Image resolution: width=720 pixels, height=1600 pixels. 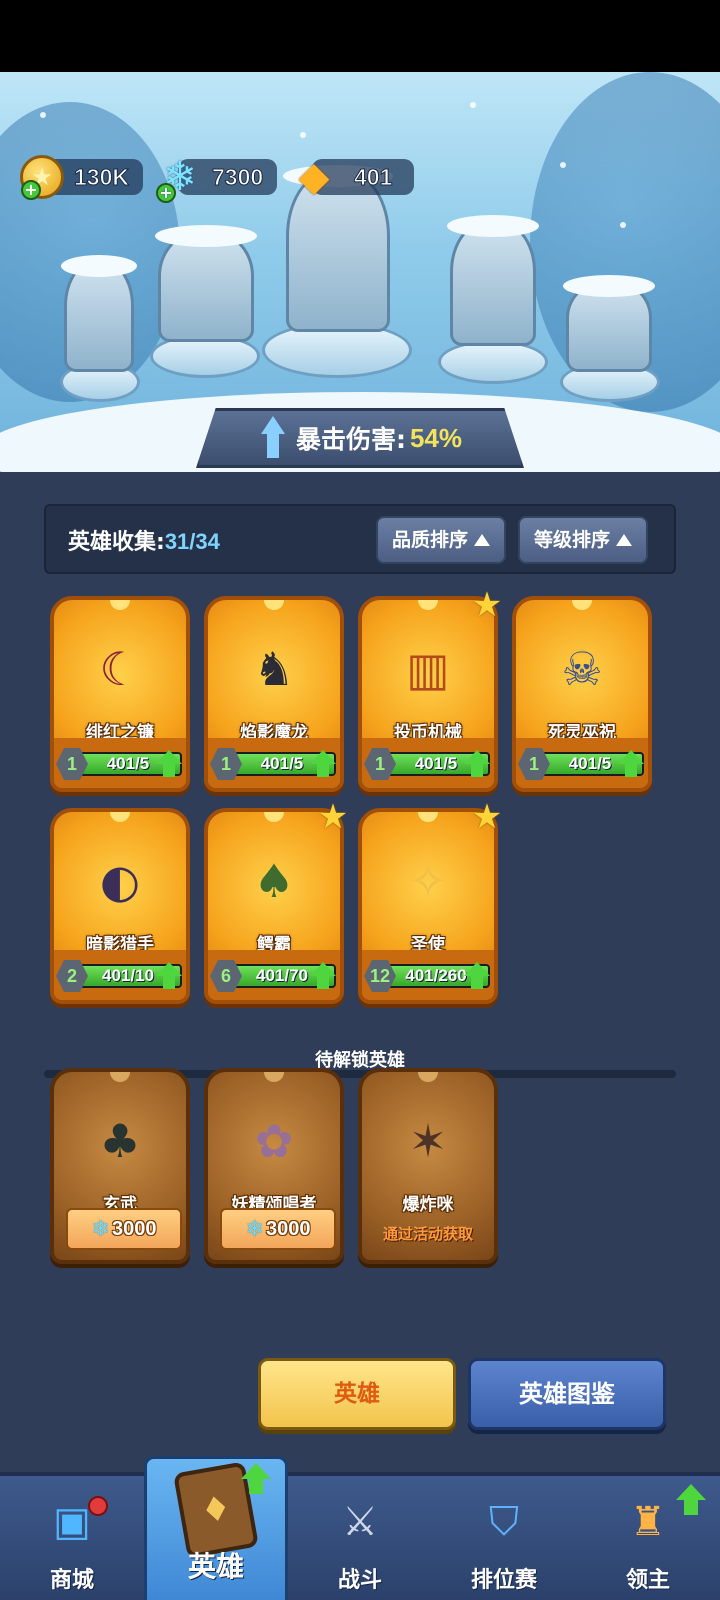 I want to click on locked-hero-card: ✿ 妖精颂唱者 ❄ 3000, so click(x=274, y=1168).